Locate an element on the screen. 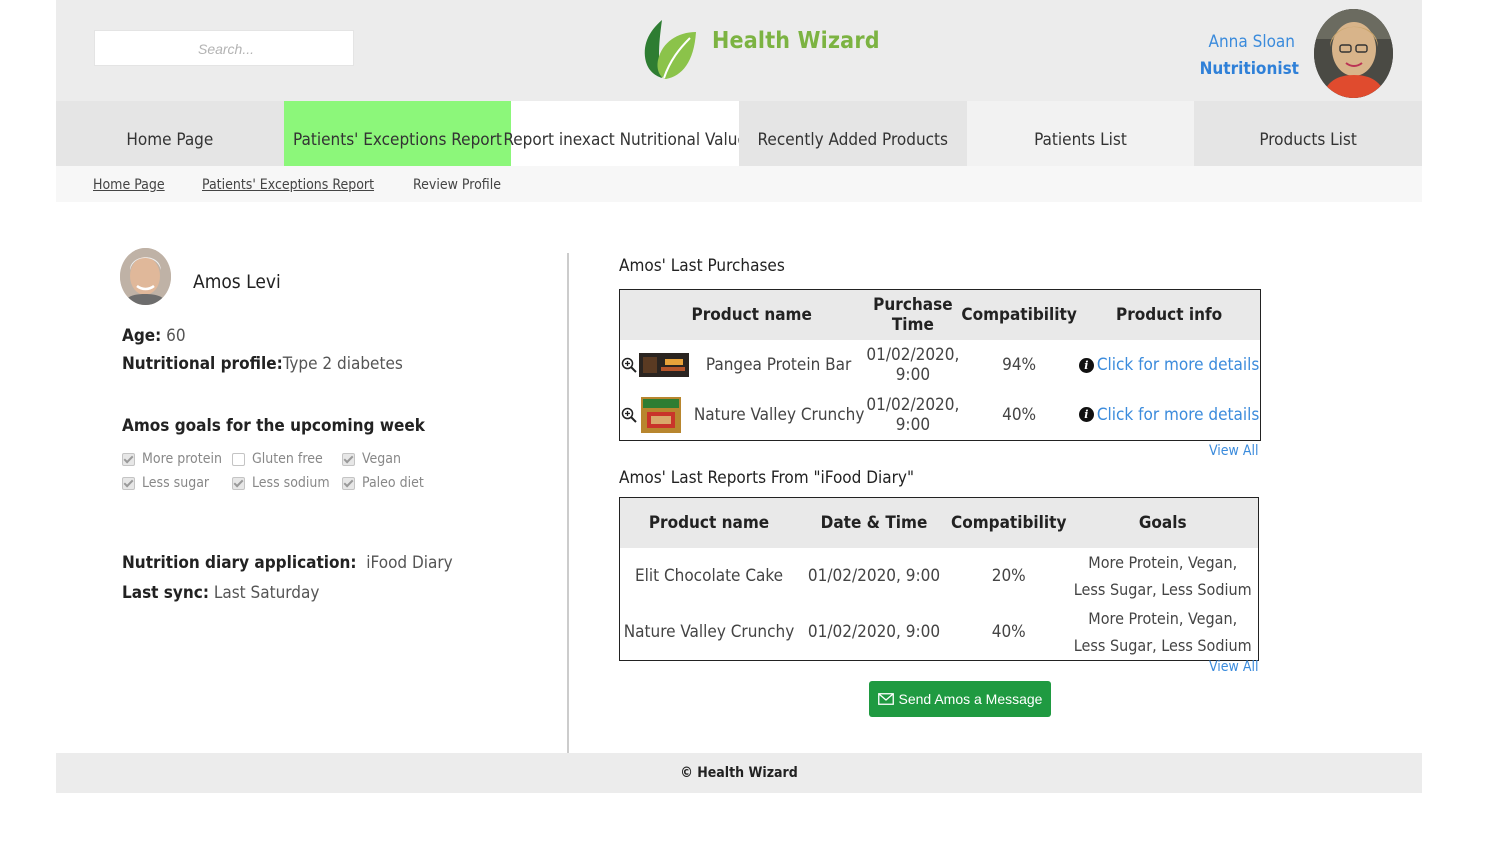  goal-vegan: Vegan is located at coordinates (371, 459).